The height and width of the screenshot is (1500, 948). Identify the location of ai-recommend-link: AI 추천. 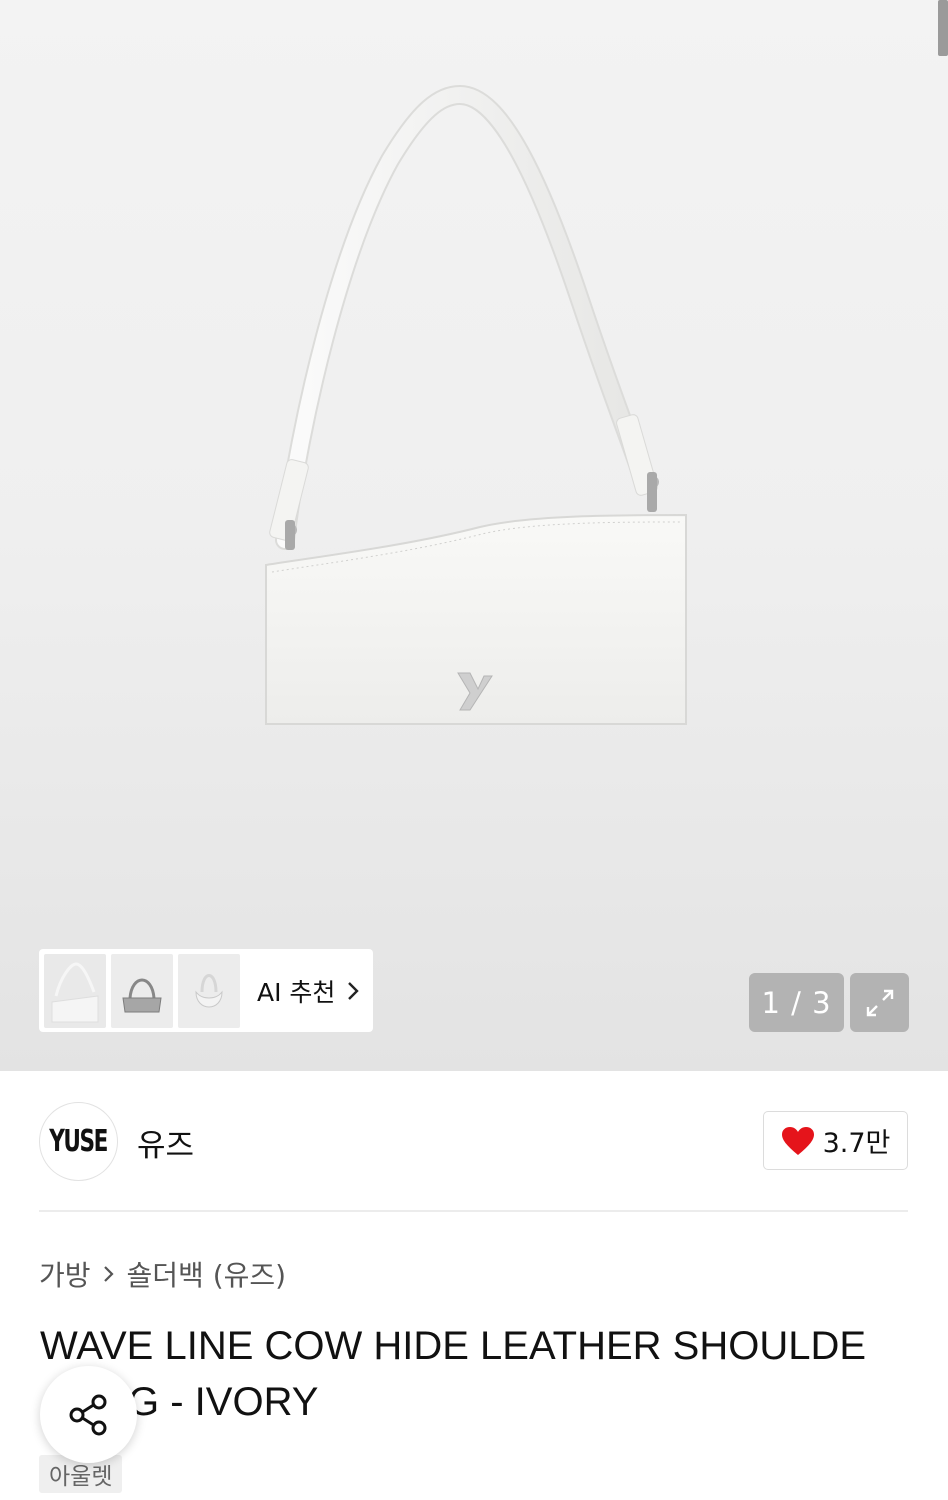
(308, 991).